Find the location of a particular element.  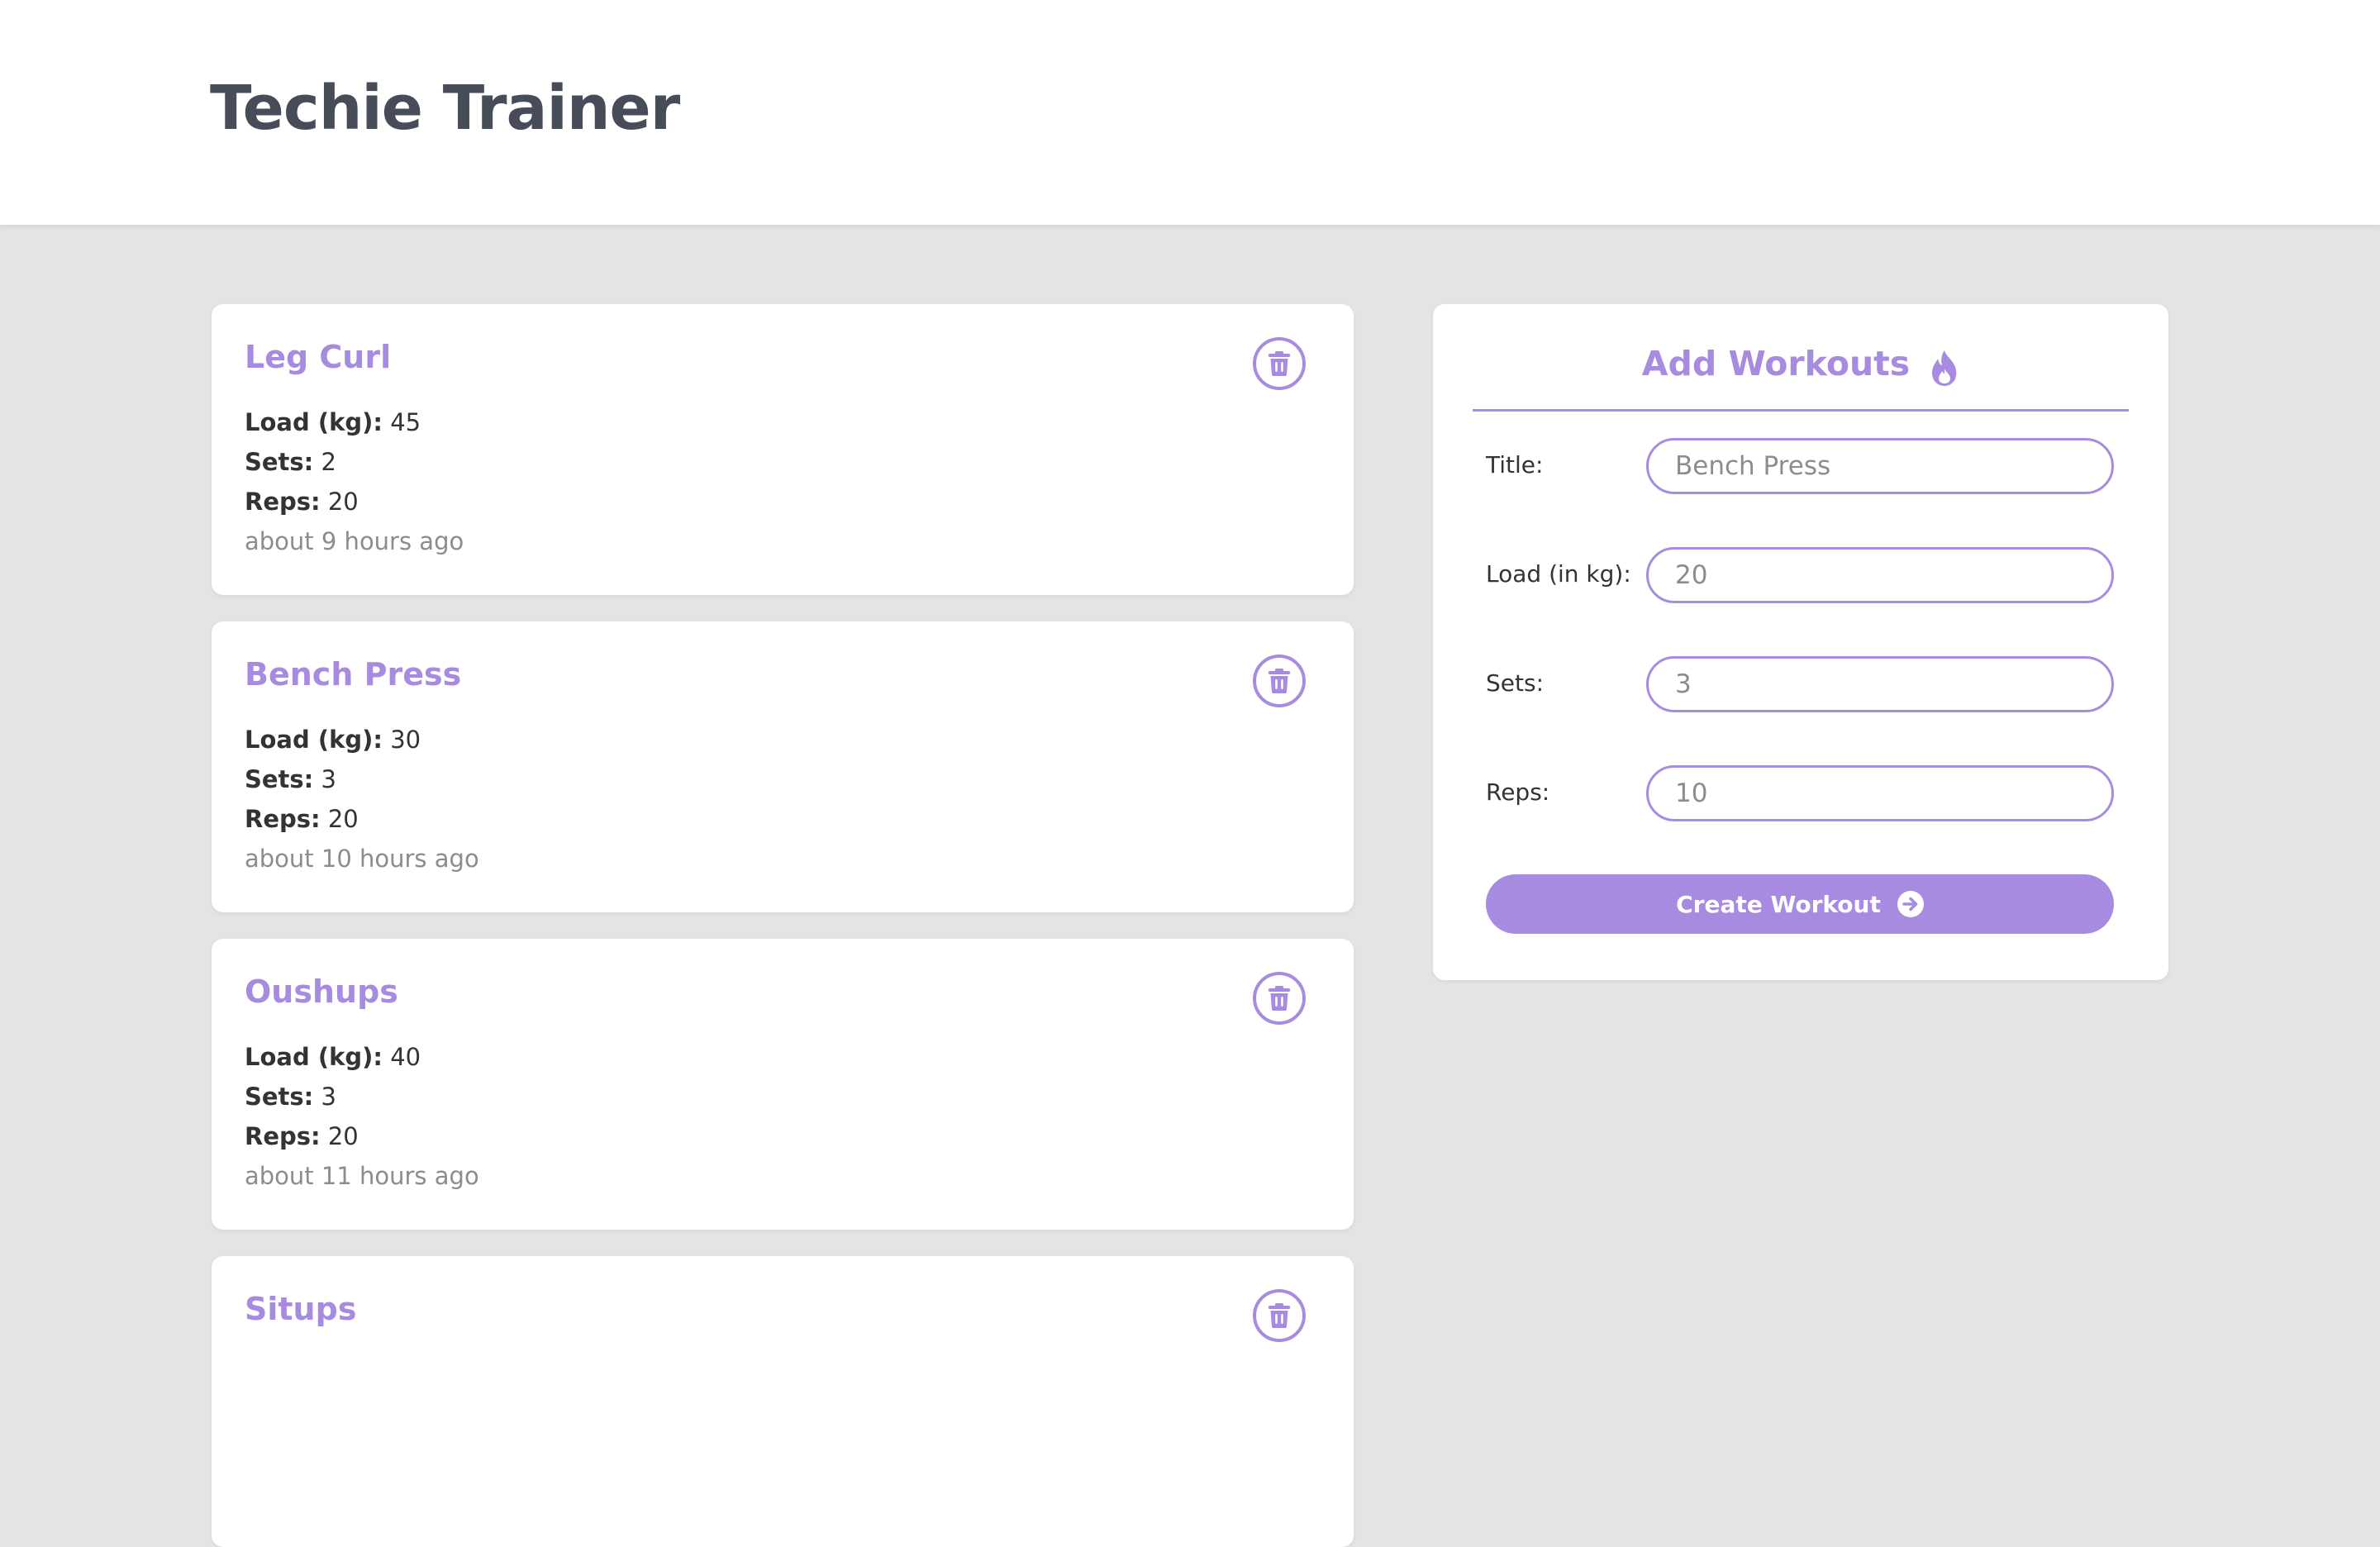

title-label: Title: is located at coordinates (1515, 464).